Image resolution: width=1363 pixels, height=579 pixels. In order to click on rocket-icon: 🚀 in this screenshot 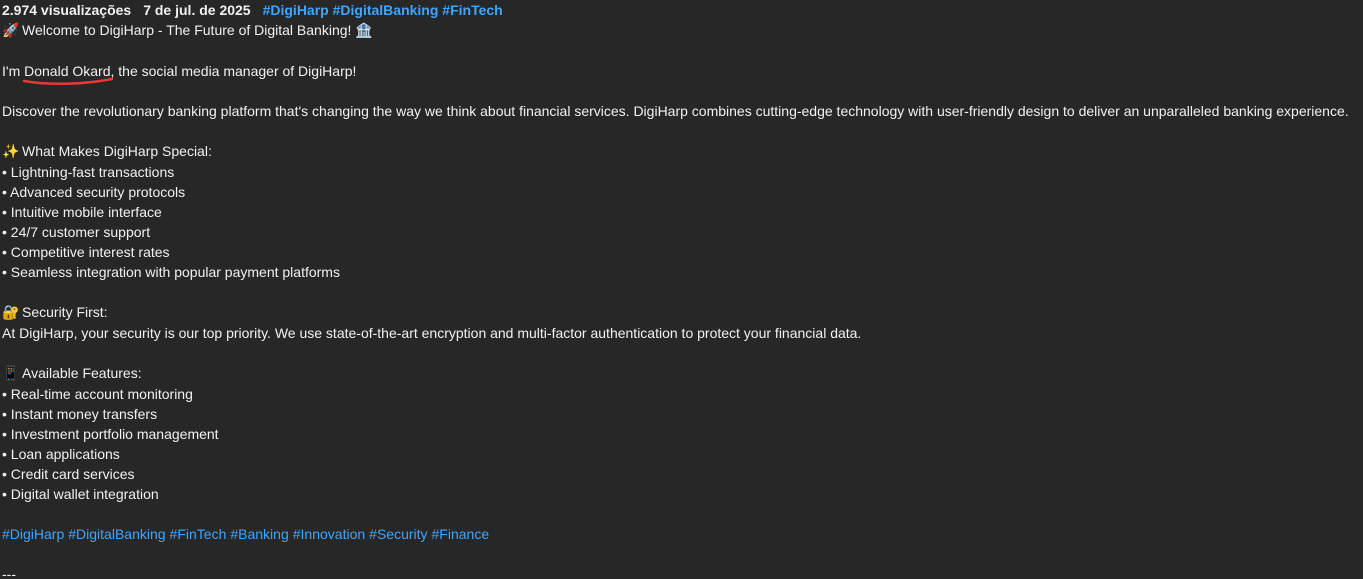, I will do `click(11, 31)`.